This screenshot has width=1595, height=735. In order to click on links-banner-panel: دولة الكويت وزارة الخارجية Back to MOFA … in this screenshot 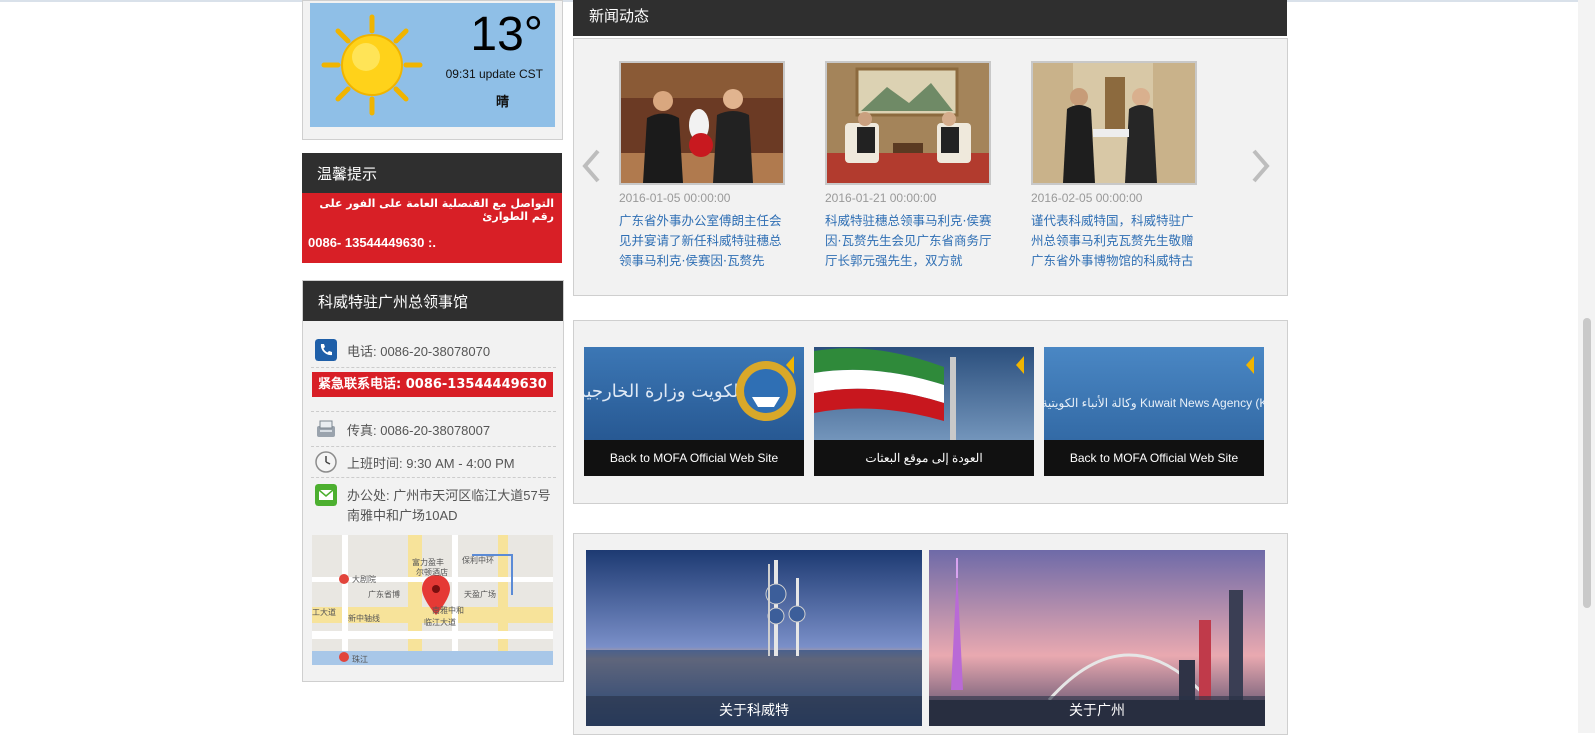, I will do `click(930, 412)`.